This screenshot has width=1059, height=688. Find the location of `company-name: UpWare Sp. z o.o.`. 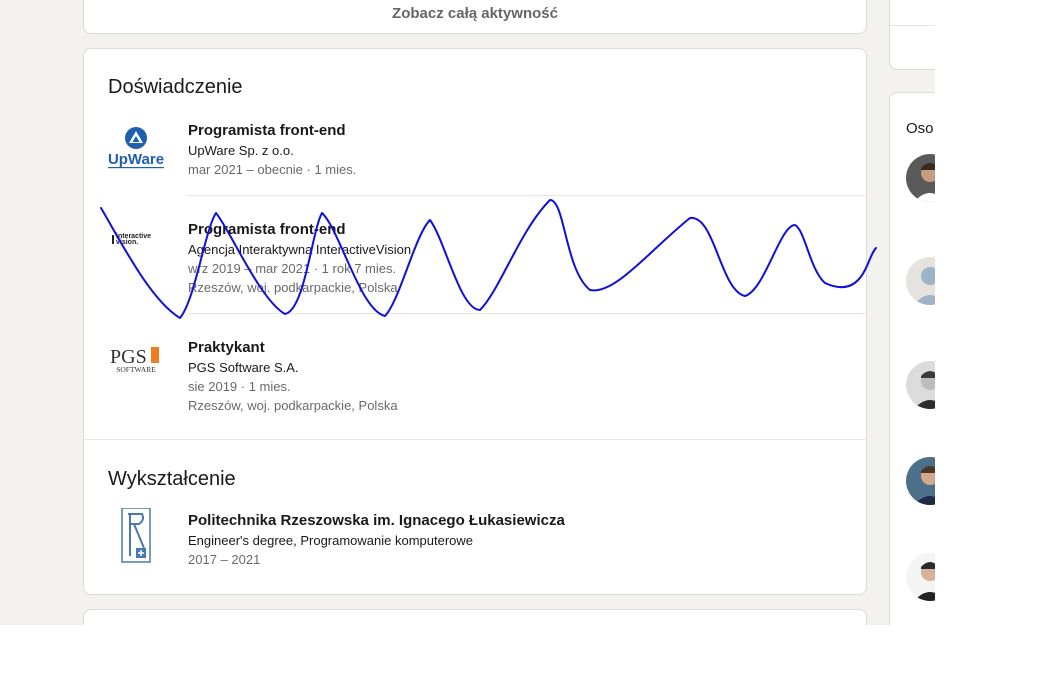

company-name: UpWare Sp. z o.o. is located at coordinates (241, 150).